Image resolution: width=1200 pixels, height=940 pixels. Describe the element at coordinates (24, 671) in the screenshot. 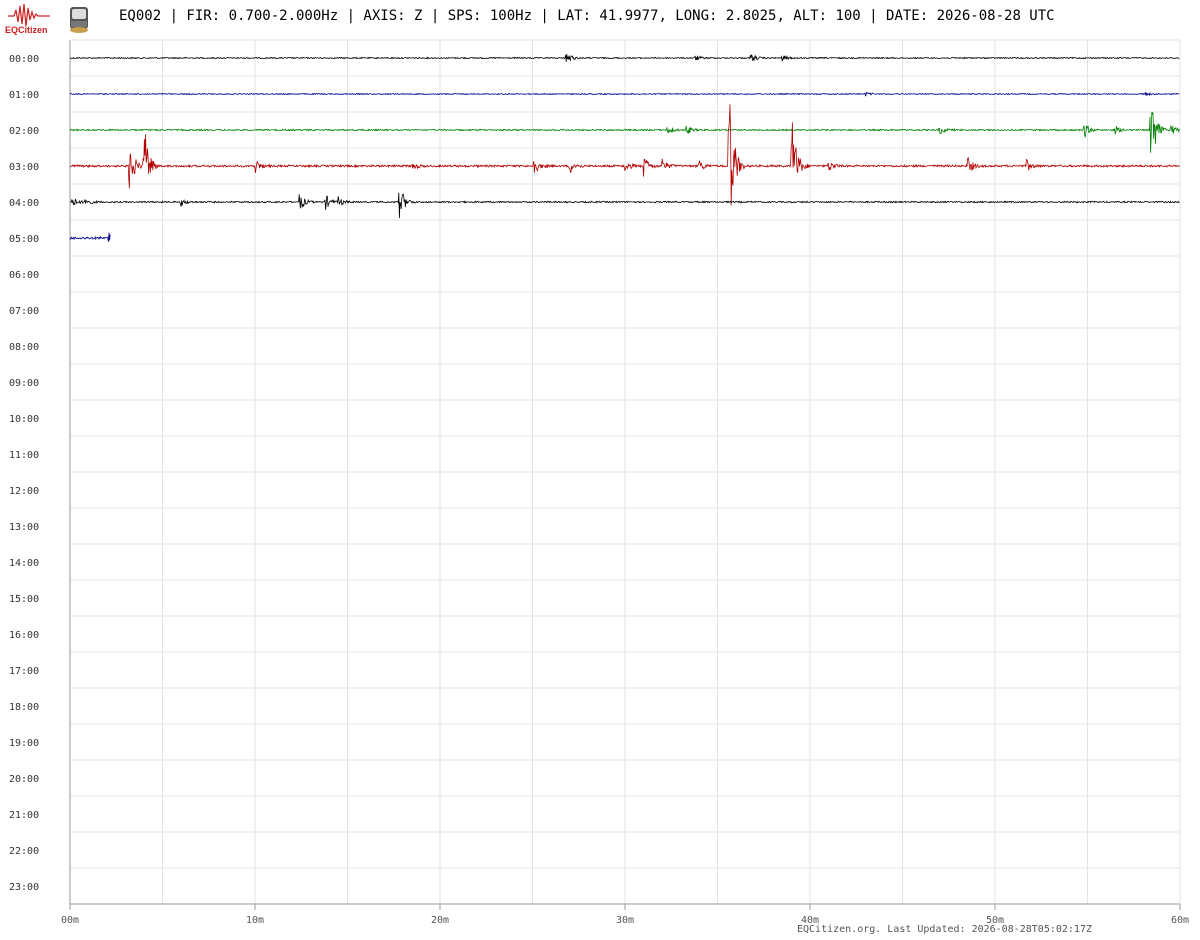

I see `hour-label: 17:00` at that location.